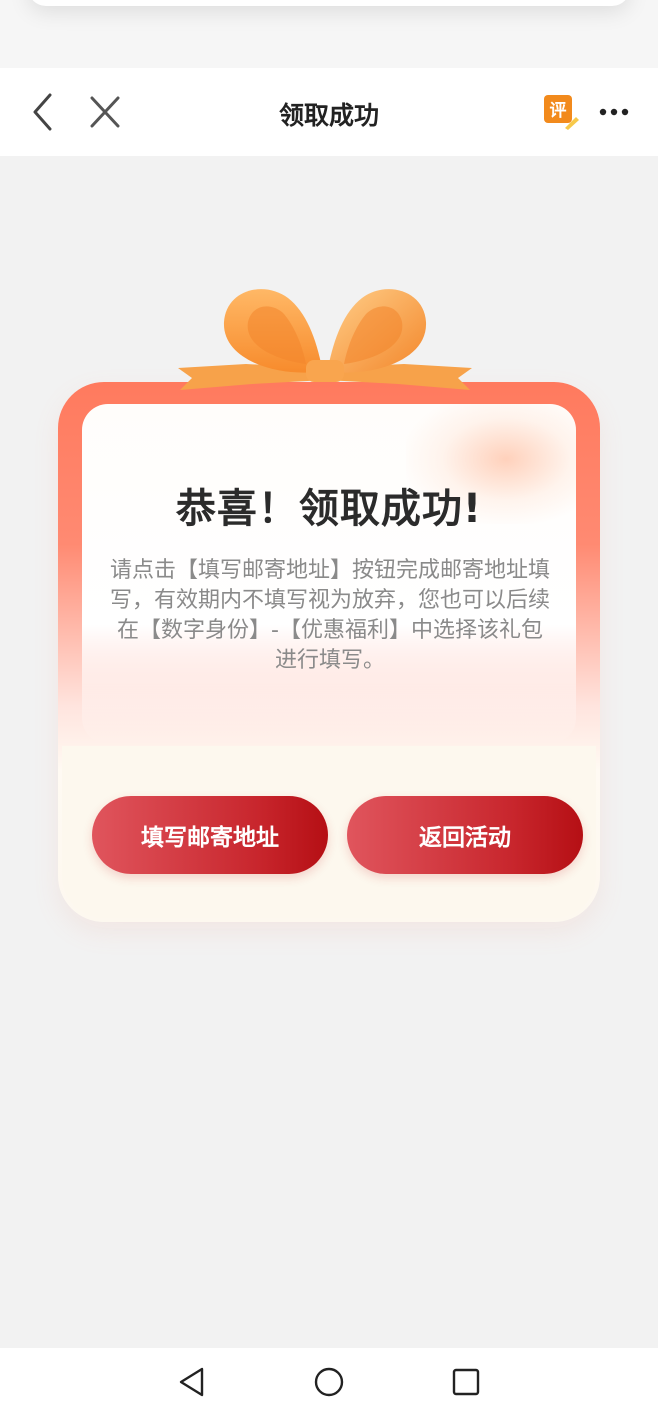 Image resolution: width=658 pixels, height=1416 pixels. I want to click on review-icon: 评, so click(561, 112).